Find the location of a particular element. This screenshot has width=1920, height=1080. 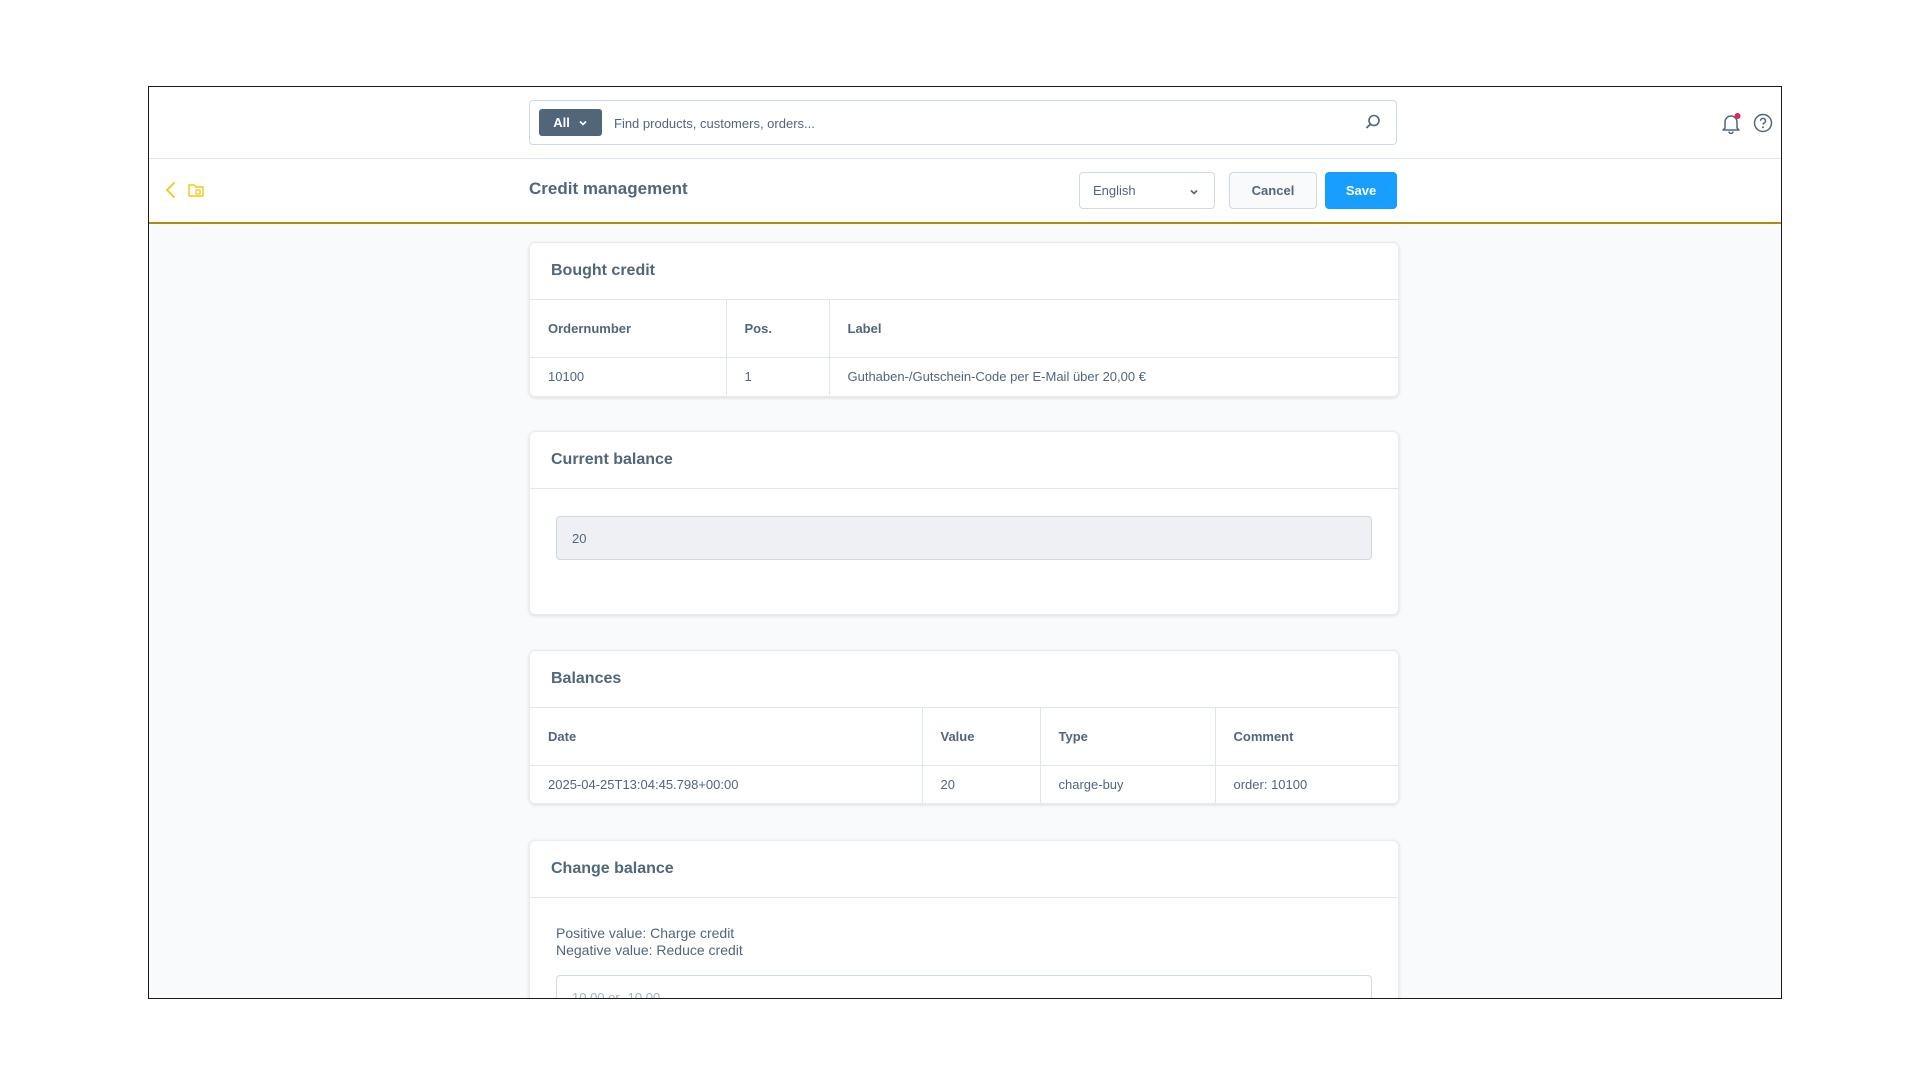

current-balance-card: Current balance is located at coordinates (964, 523).